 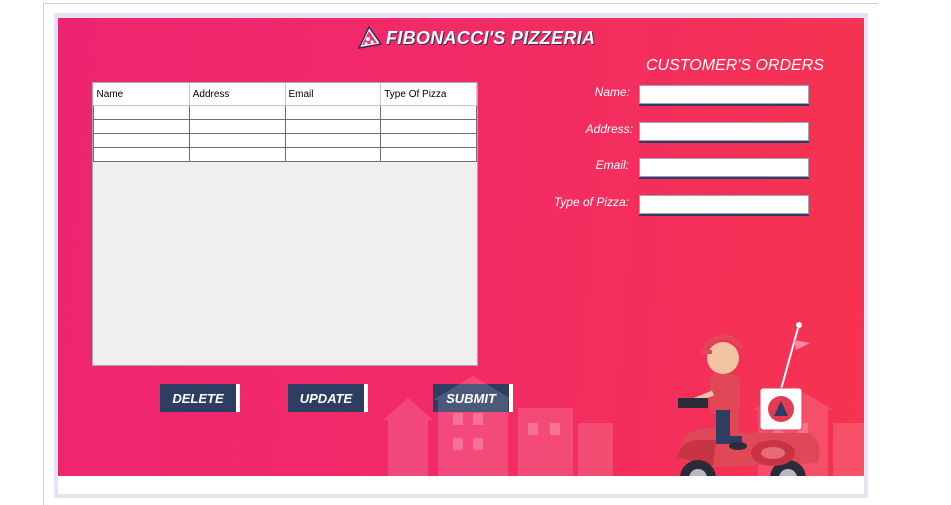 I want to click on column-header-address: Address, so click(x=237, y=94).